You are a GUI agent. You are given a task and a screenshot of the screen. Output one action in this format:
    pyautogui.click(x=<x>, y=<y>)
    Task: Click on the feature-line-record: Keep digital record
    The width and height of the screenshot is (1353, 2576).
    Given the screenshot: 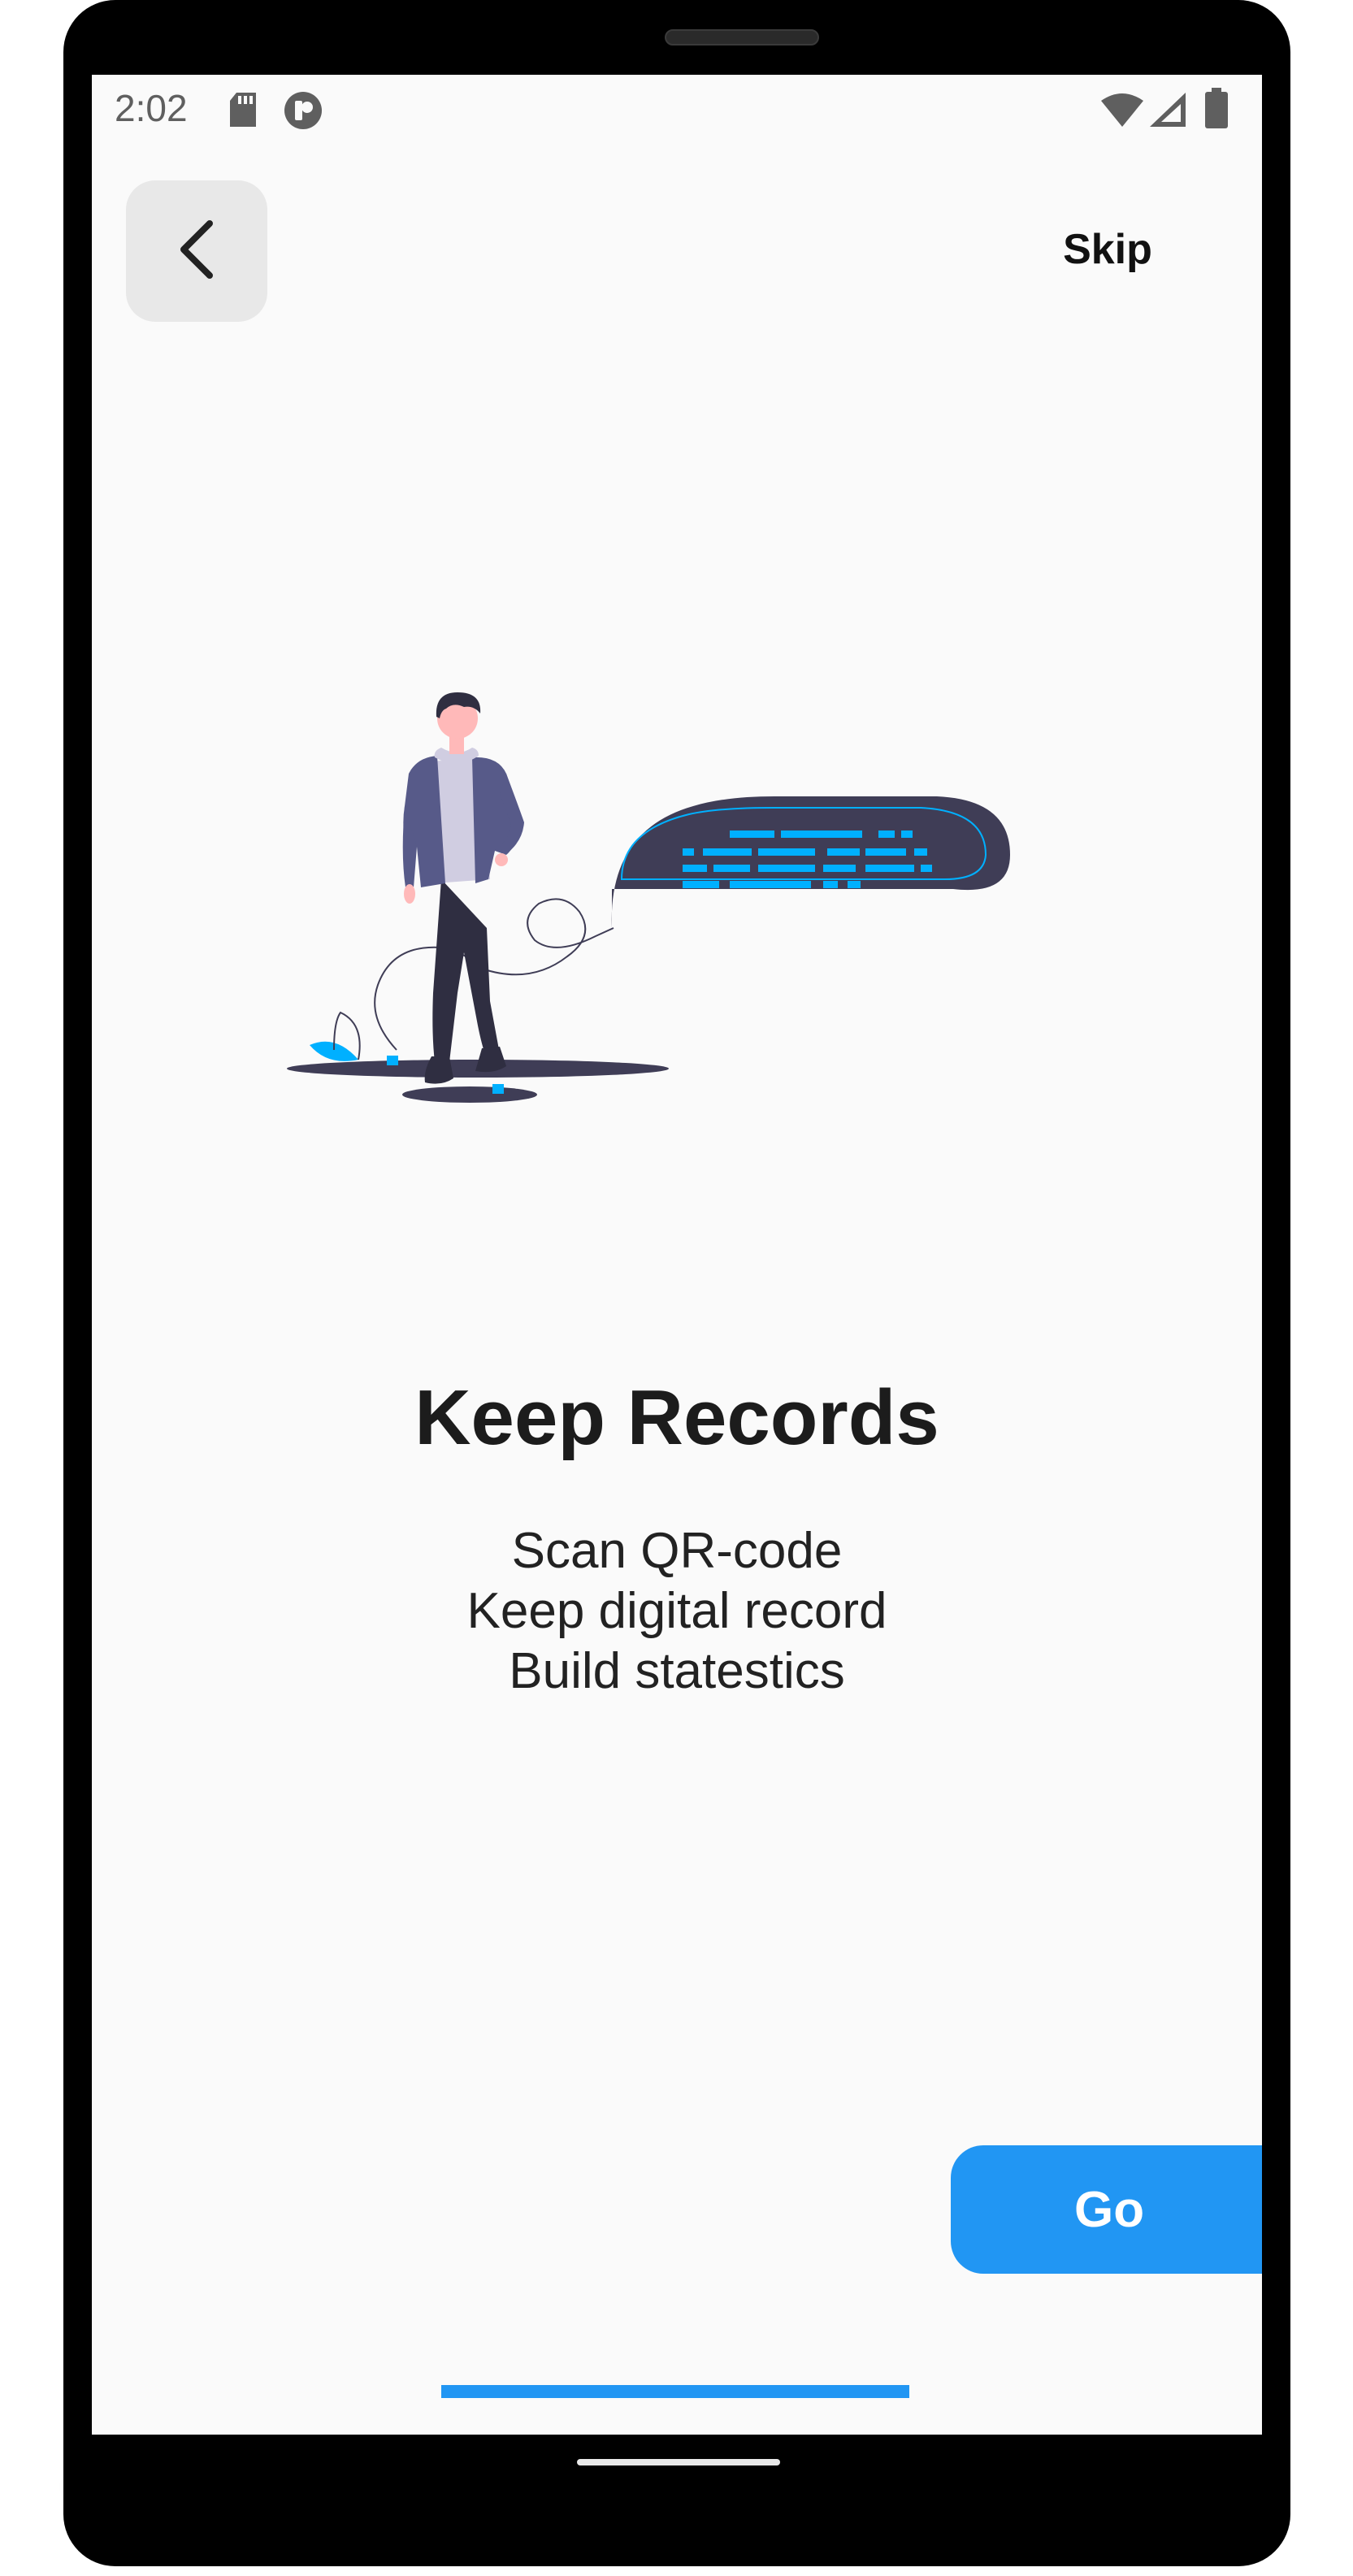 What is the action you would take?
    pyautogui.click(x=677, y=1611)
    